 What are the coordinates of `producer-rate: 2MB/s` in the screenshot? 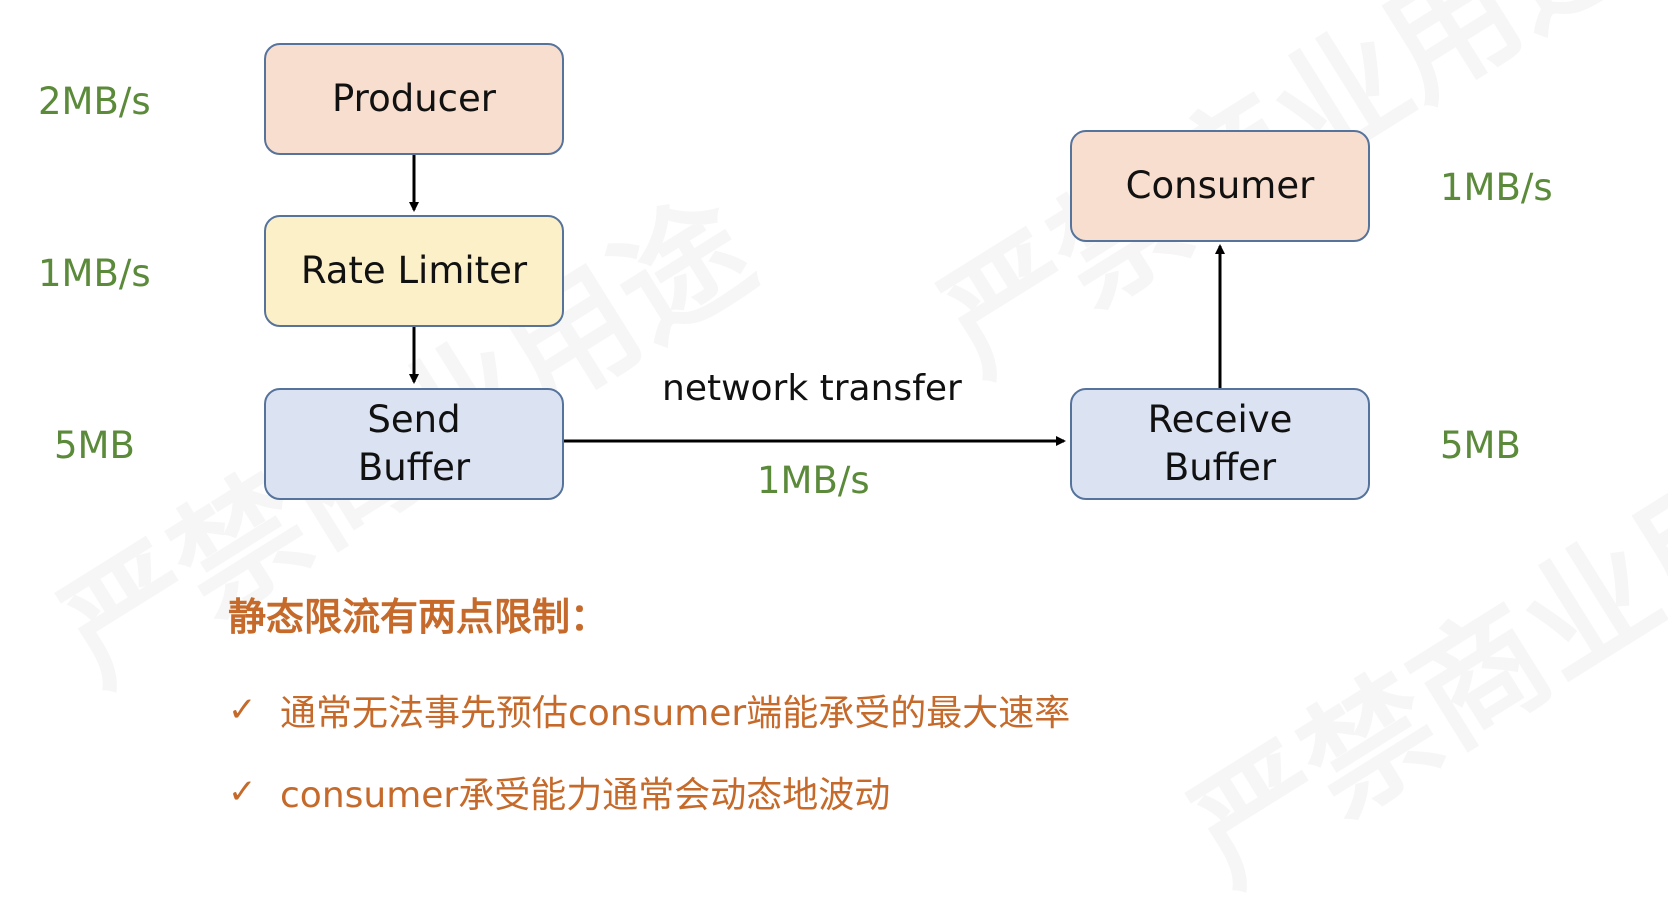 It's located at (94, 101).